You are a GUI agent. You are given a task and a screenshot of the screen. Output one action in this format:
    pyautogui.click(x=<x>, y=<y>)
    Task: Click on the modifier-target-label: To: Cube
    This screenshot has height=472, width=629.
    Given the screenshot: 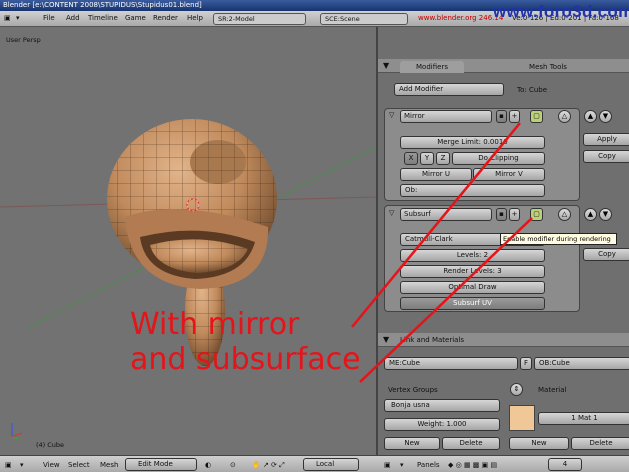 What is the action you would take?
    pyautogui.click(x=532, y=90)
    